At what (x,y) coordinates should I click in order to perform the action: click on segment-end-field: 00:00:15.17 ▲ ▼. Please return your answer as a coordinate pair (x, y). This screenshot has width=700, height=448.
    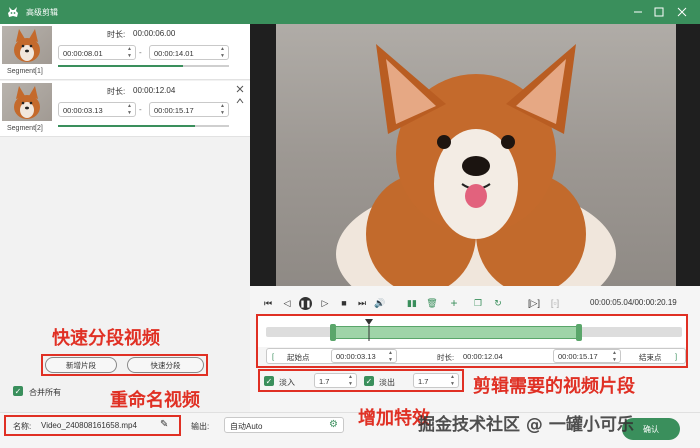
    Looking at the image, I should click on (189, 109).